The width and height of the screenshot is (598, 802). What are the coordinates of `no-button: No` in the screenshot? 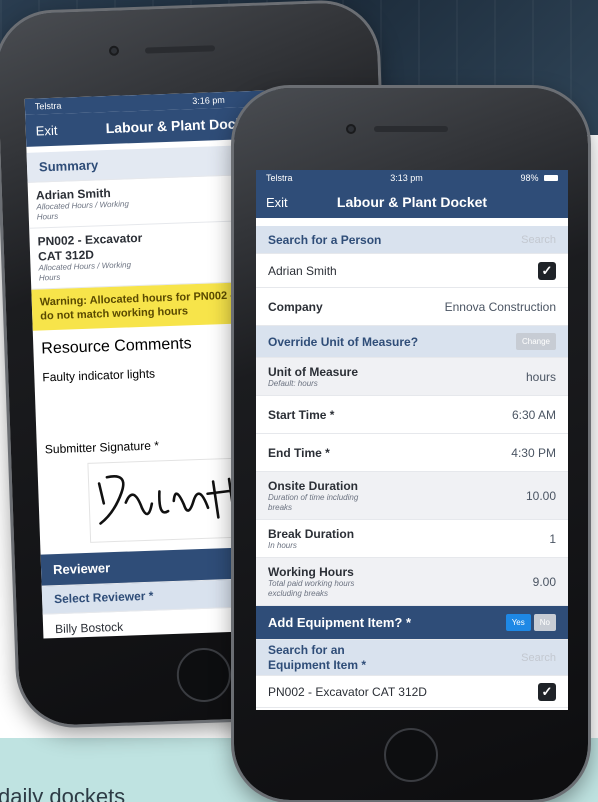 It's located at (544, 622).